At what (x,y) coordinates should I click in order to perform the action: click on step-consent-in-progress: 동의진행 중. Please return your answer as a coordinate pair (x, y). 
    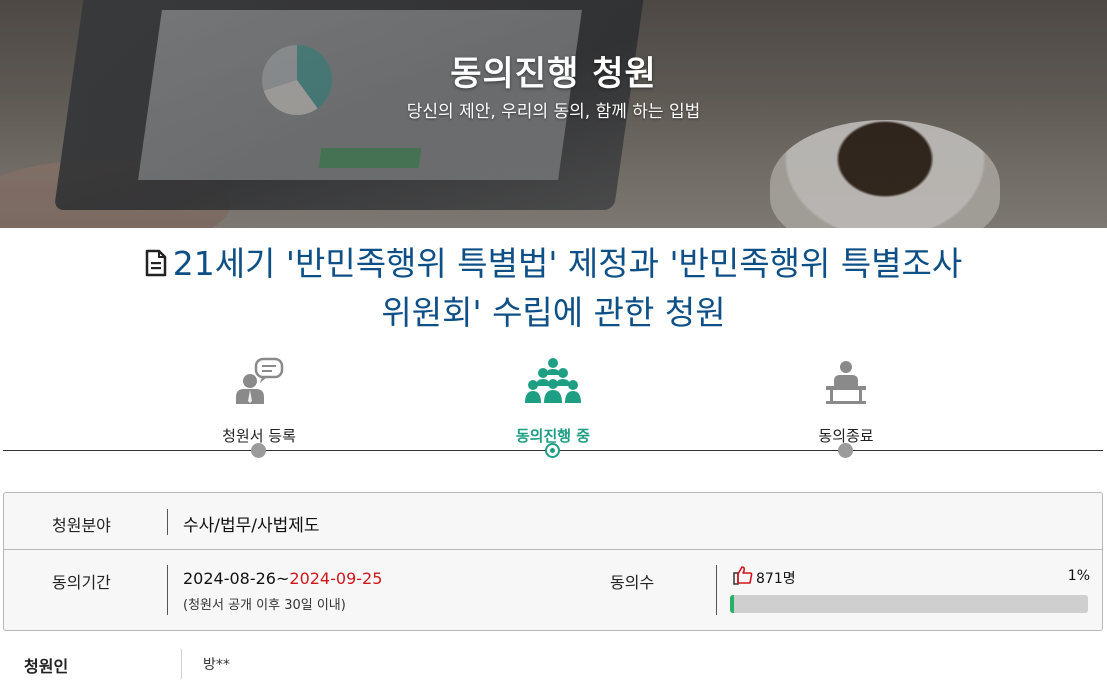
    Looking at the image, I should click on (553, 395).